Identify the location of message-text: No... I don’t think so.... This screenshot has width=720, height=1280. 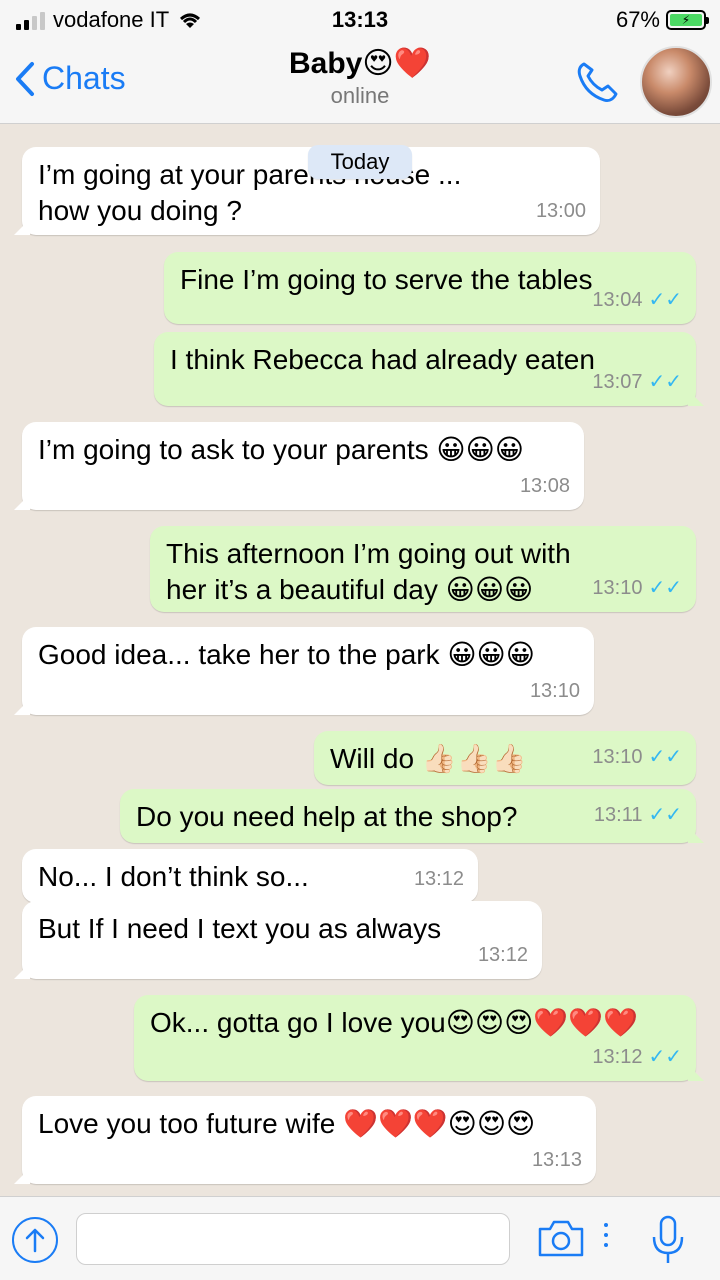
(173, 876).